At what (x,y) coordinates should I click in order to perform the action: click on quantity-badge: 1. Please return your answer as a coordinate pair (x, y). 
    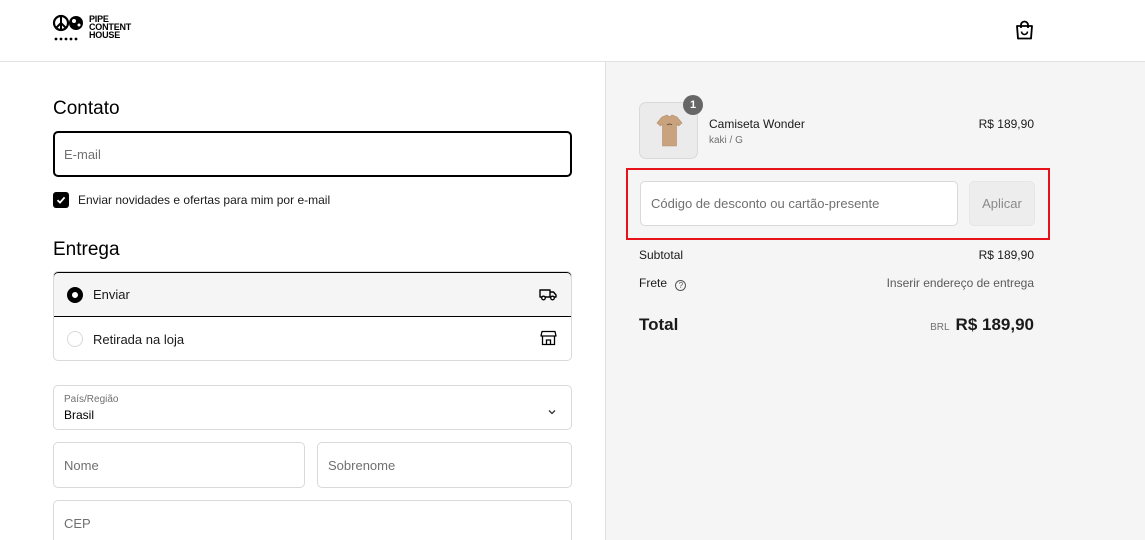
    Looking at the image, I should click on (693, 105).